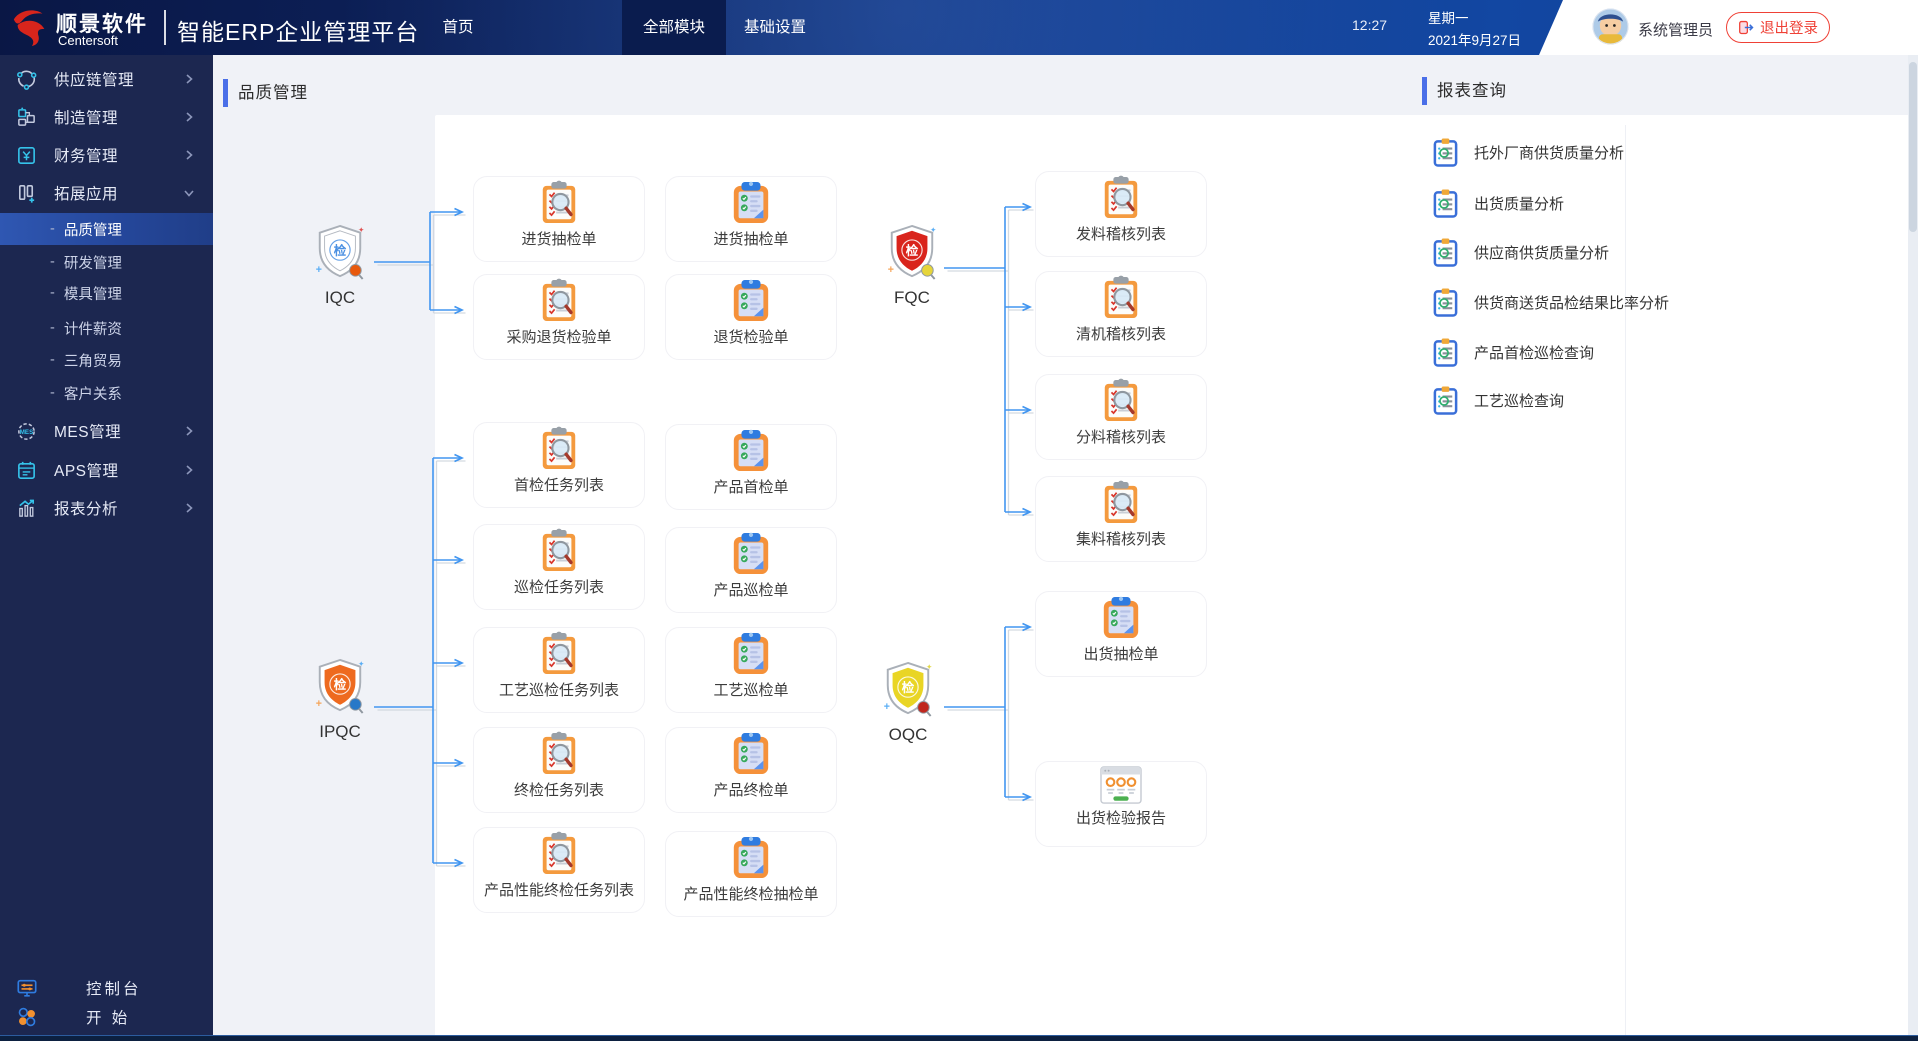 This screenshot has width=1918, height=1041. What do you see at coordinates (559, 219) in the screenshot?
I see `flow-node-iqc-t1: 进货抽检单` at bounding box center [559, 219].